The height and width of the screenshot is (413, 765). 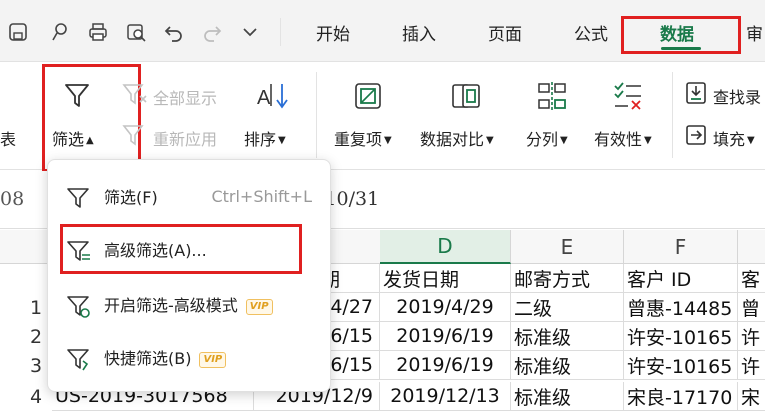 I want to click on show-all-icon, so click(x=135, y=94).